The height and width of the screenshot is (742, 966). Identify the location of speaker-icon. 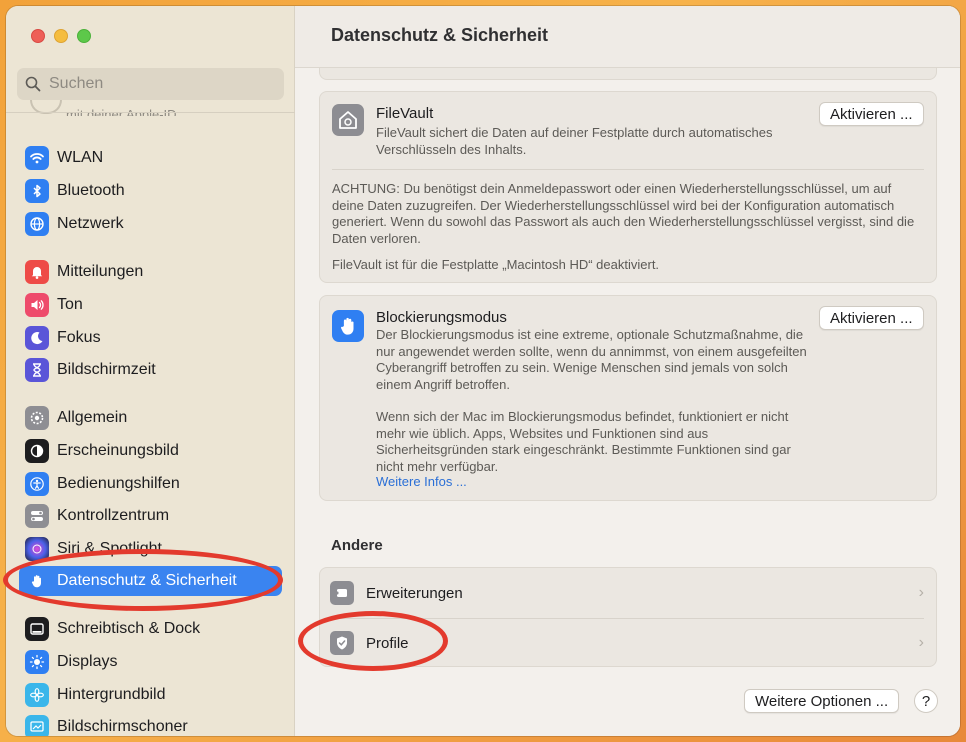
(37, 305).